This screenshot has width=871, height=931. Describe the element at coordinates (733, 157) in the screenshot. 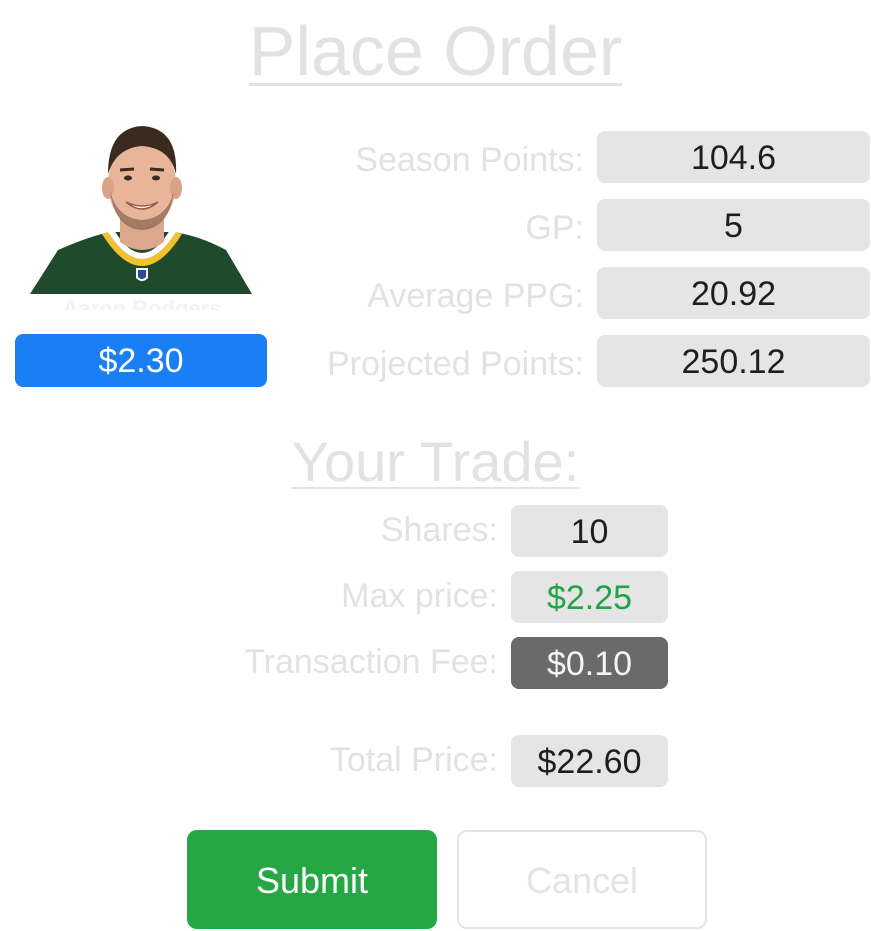

I see `season-points-value: 104.6` at that location.